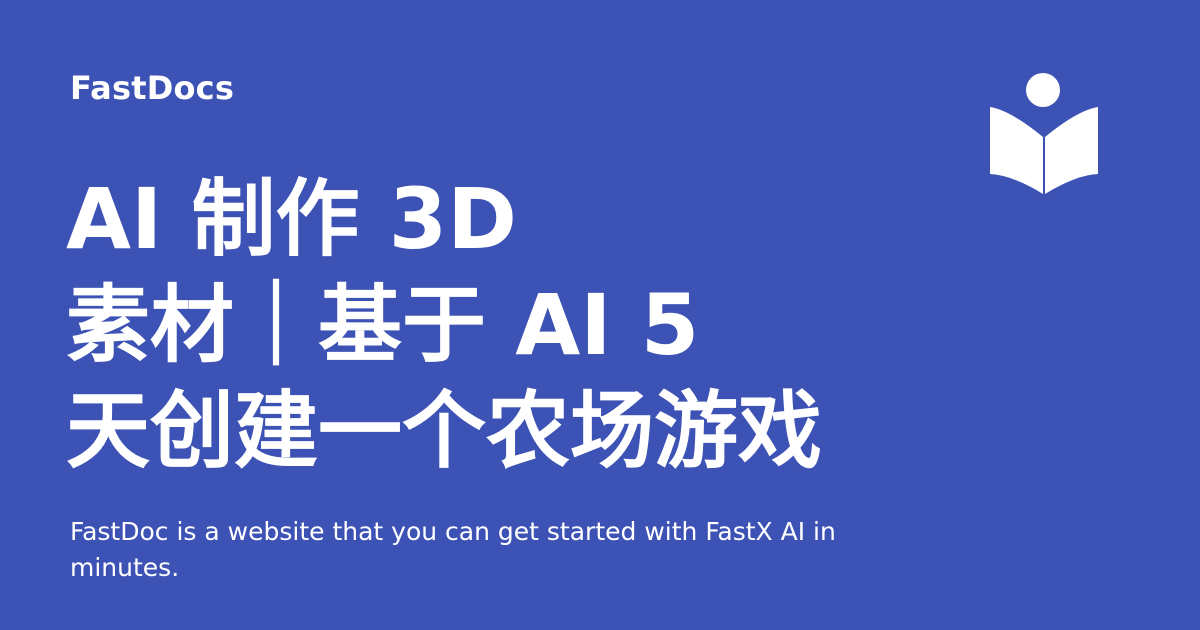 The height and width of the screenshot is (630, 1200). What do you see at coordinates (1044, 134) in the screenshot?
I see `open-book-reader-icon` at bounding box center [1044, 134].